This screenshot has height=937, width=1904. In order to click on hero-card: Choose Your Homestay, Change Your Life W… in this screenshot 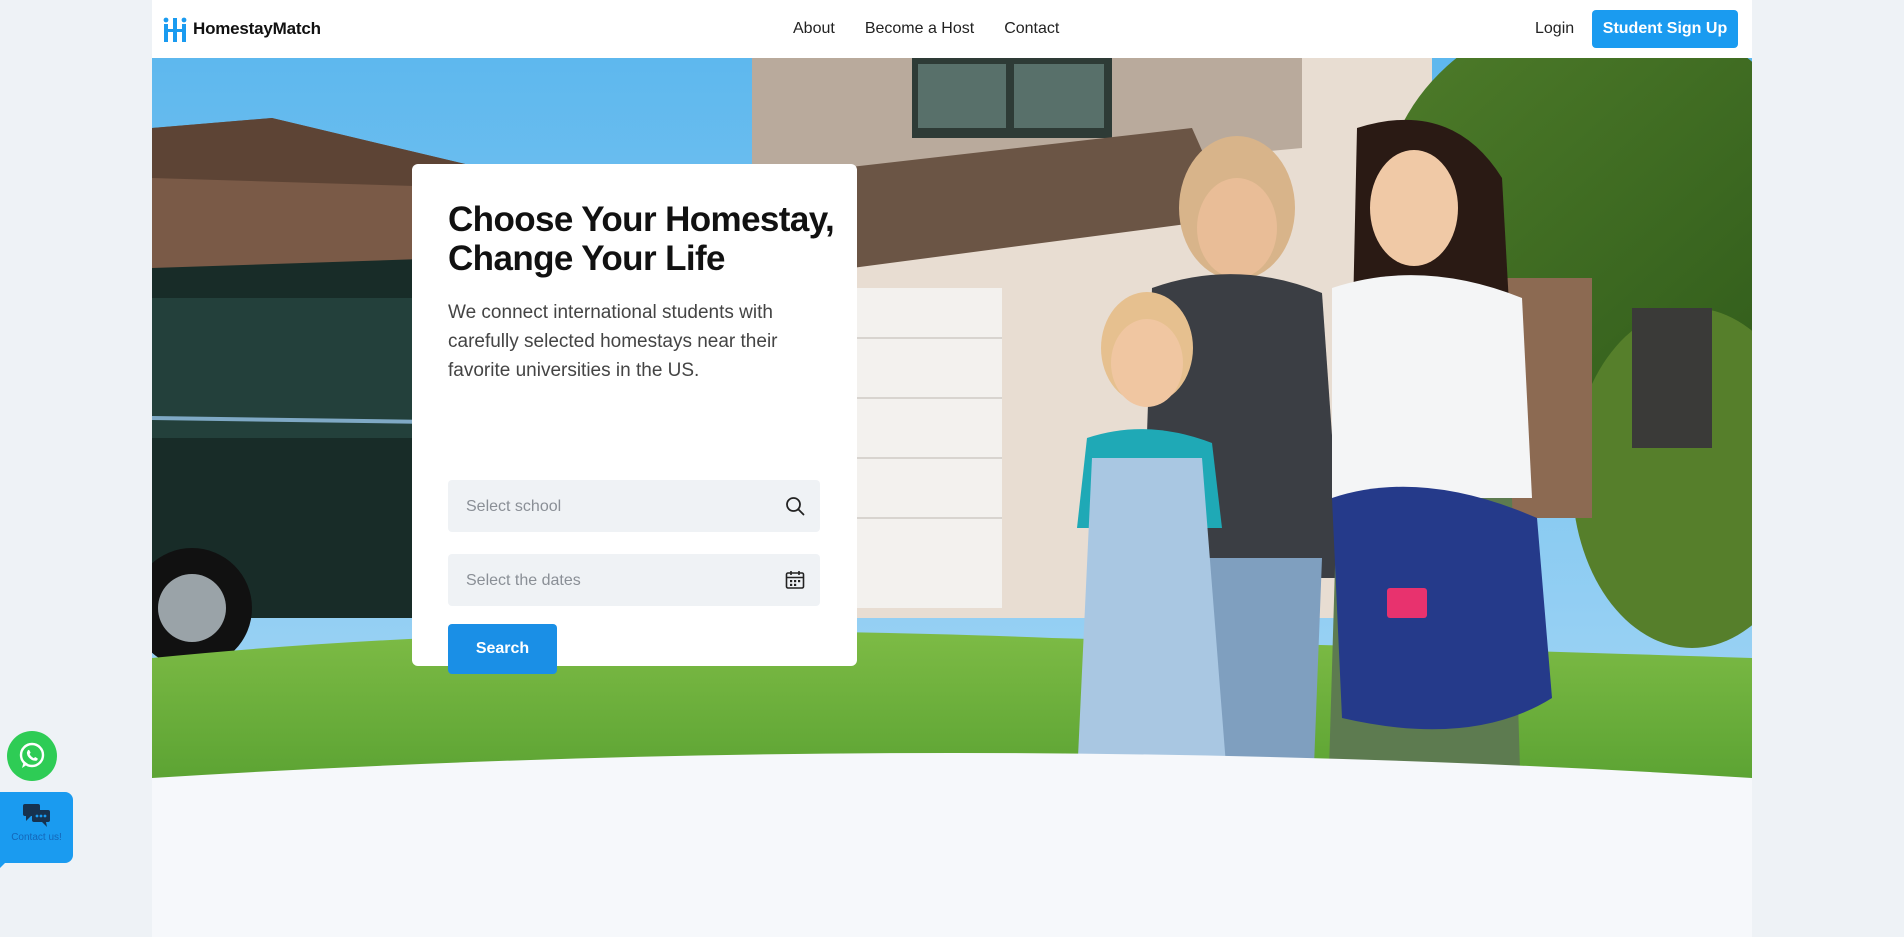, I will do `click(634, 419)`.